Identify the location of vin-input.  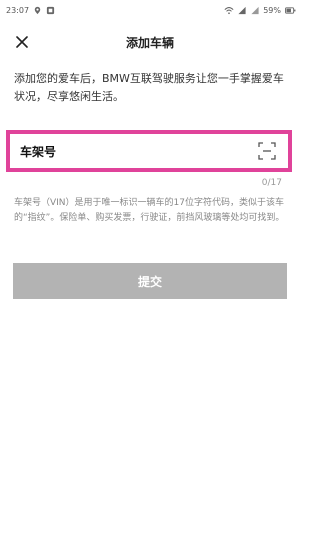
(156, 151).